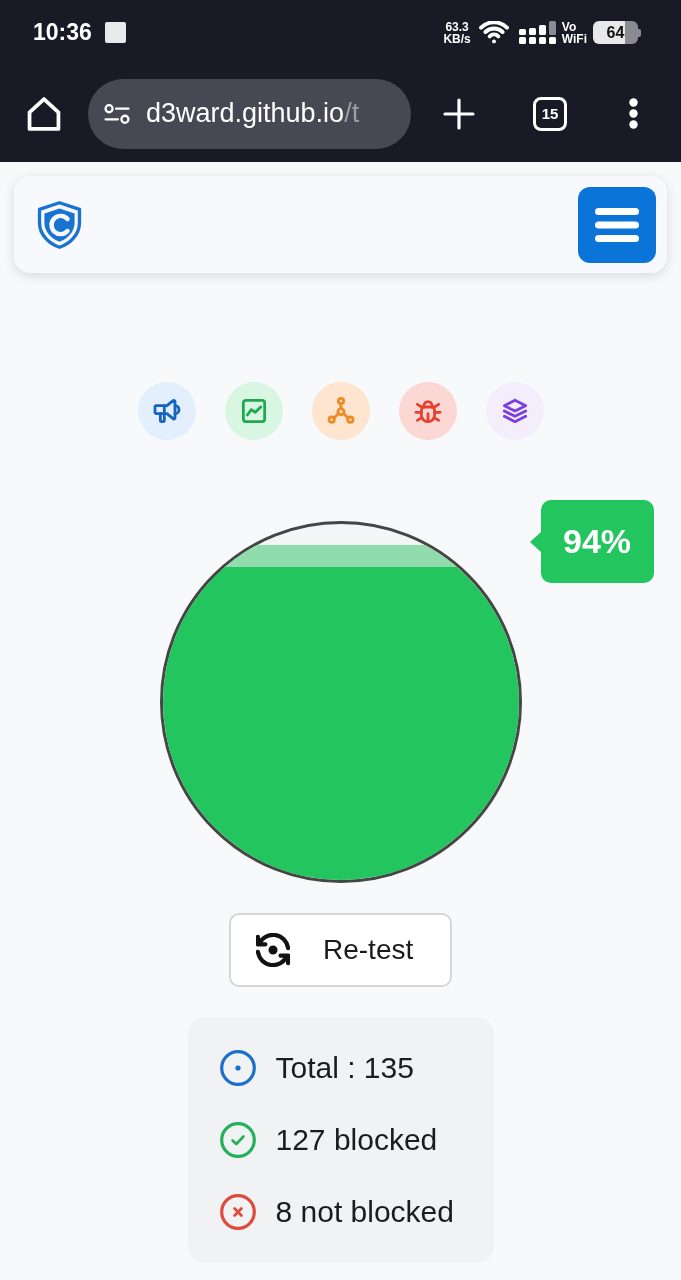  Describe the element at coordinates (493, 32) in the screenshot. I see `wifi-icon` at that location.